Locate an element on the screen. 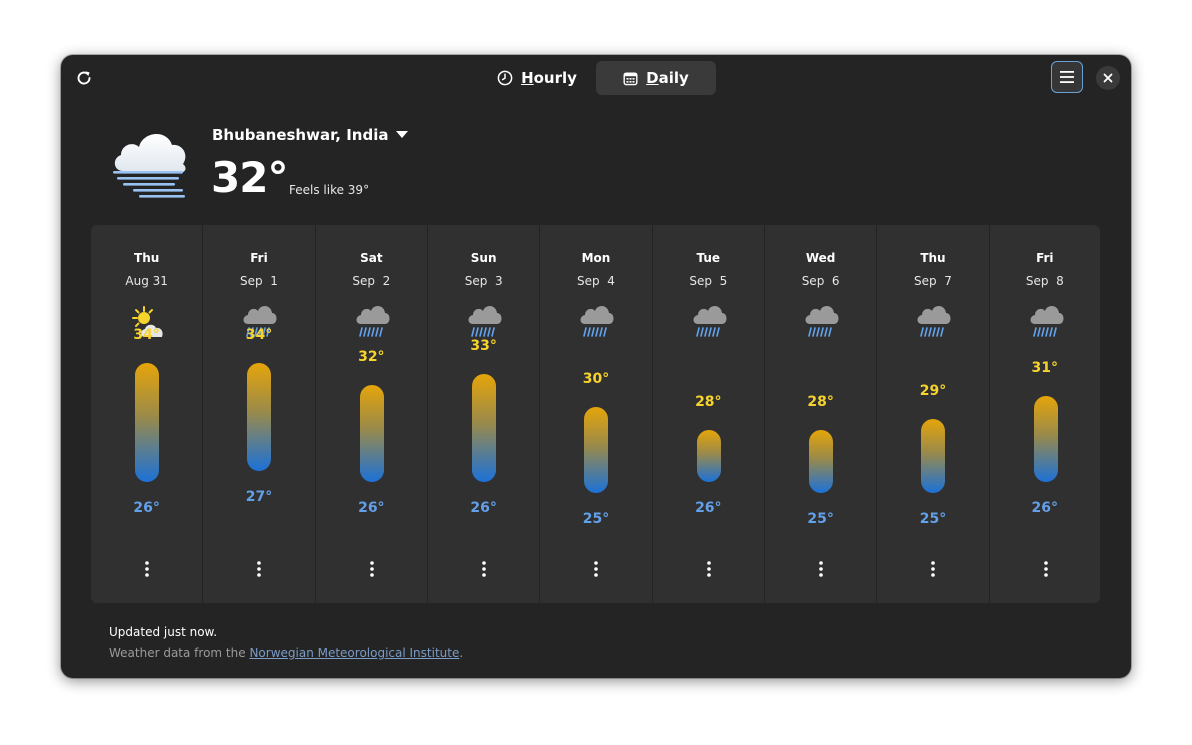 This screenshot has width=1192, height=745. location-name: Bhubaneshwar, India is located at coordinates (300, 135).